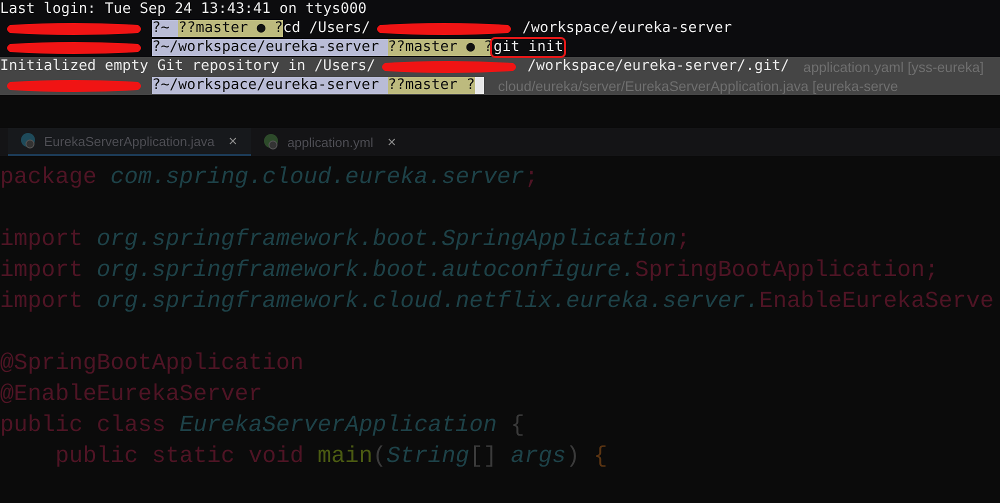 The width and height of the screenshot is (1000, 503). I want to click on prompt-path: ?~, so click(165, 28).